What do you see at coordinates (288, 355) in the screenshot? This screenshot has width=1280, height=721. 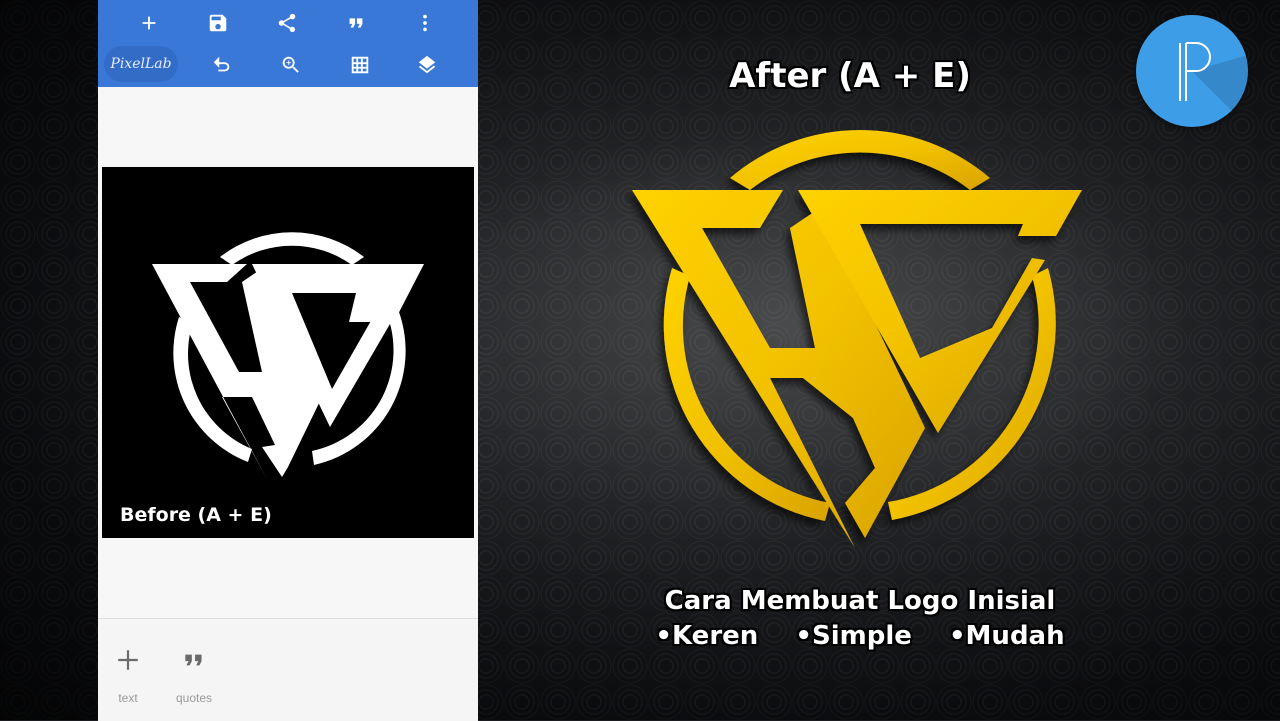 I see `ae-logo-white` at bounding box center [288, 355].